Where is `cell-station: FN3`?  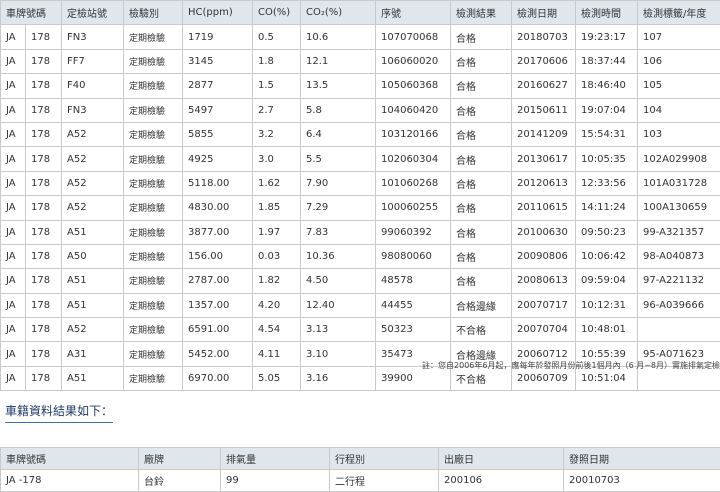
cell-station: FN3 is located at coordinates (93, 110).